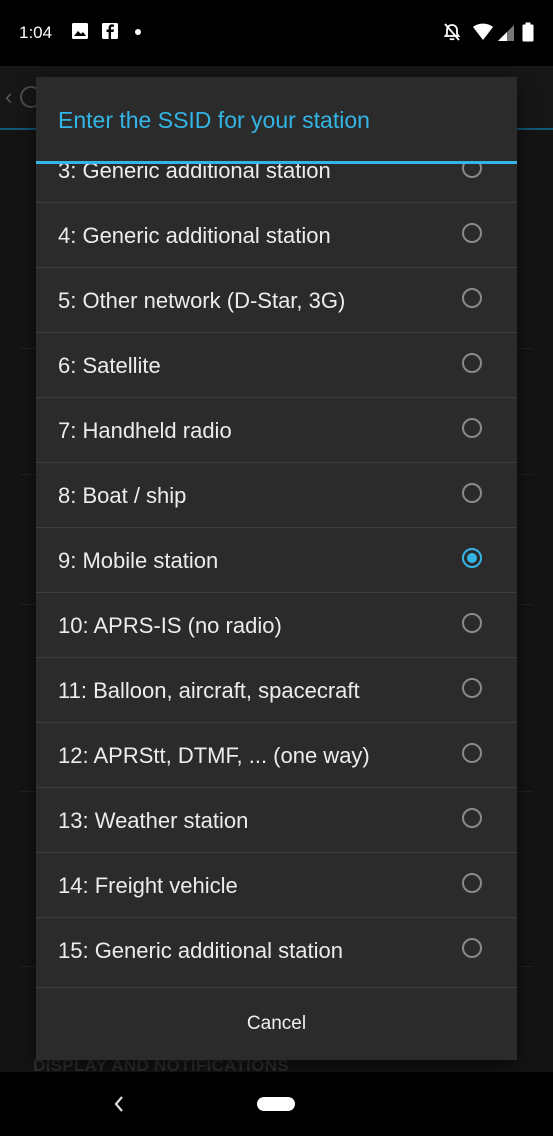  I want to click on navigation-bar, so click(276, 1104).